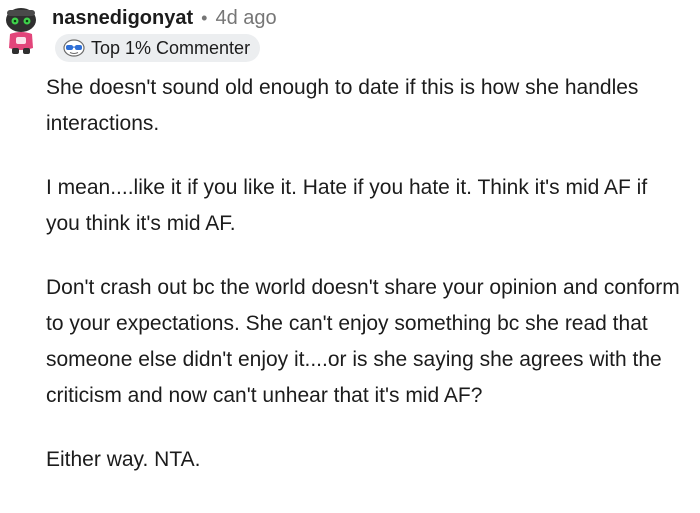  I want to click on comment-timestamp: 4d ago, so click(245, 18).